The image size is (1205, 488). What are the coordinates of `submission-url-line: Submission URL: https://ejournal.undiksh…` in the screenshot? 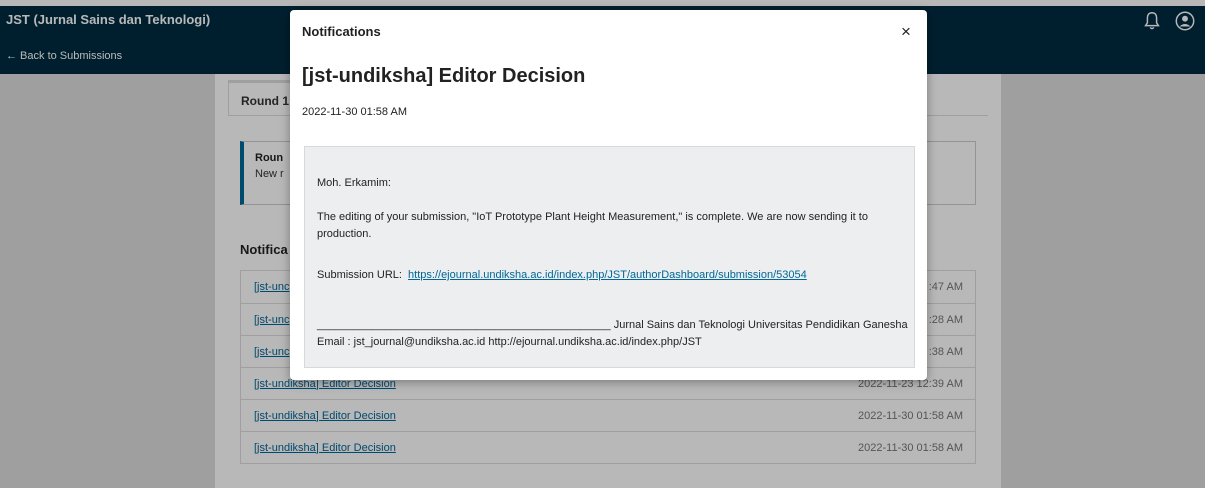 It's located at (562, 275).